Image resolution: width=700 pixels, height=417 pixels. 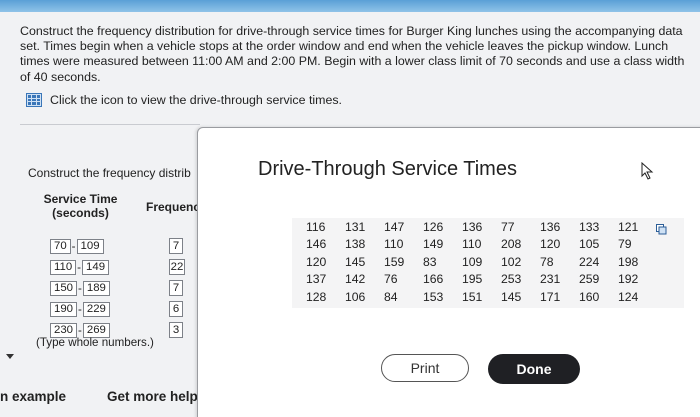 I want to click on table-cell: 153, so click(x=433, y=296).